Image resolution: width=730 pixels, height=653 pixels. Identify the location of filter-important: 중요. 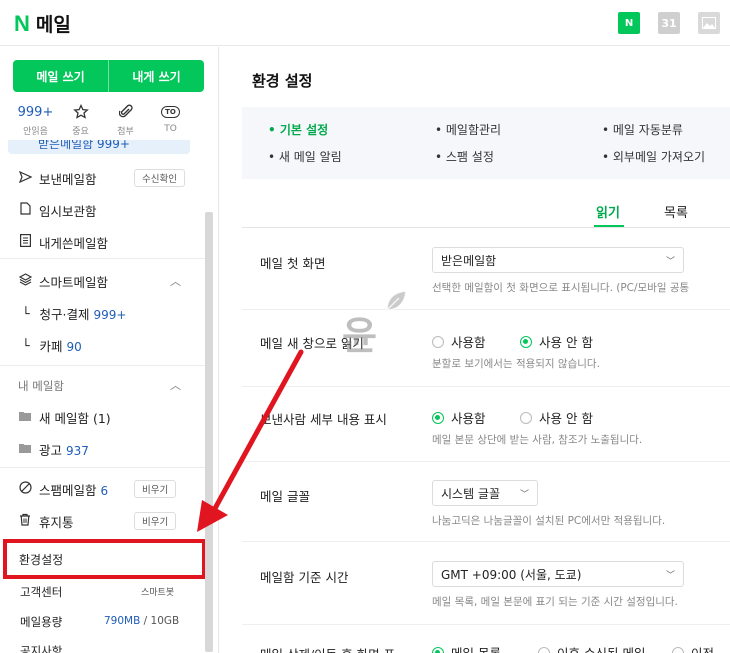
(80, 120).